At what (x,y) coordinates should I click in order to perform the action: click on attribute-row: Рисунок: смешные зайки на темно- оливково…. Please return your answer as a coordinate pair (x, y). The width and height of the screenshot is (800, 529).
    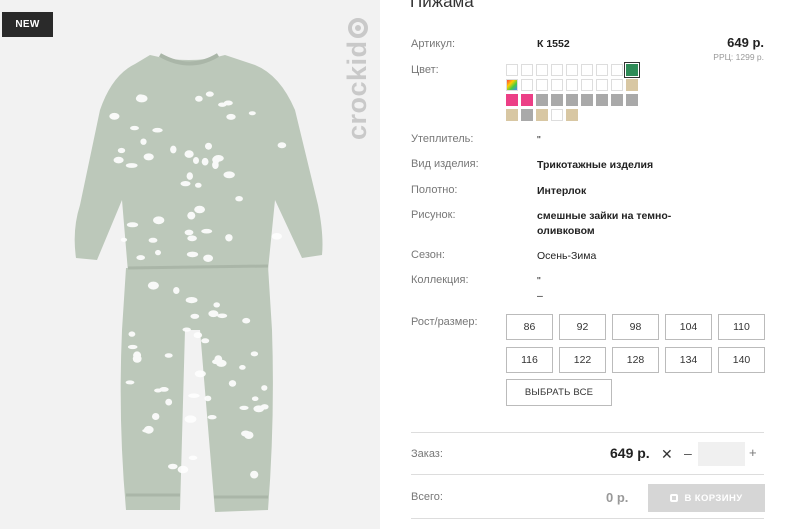
    Looking at the image, I should click on (541, 223).